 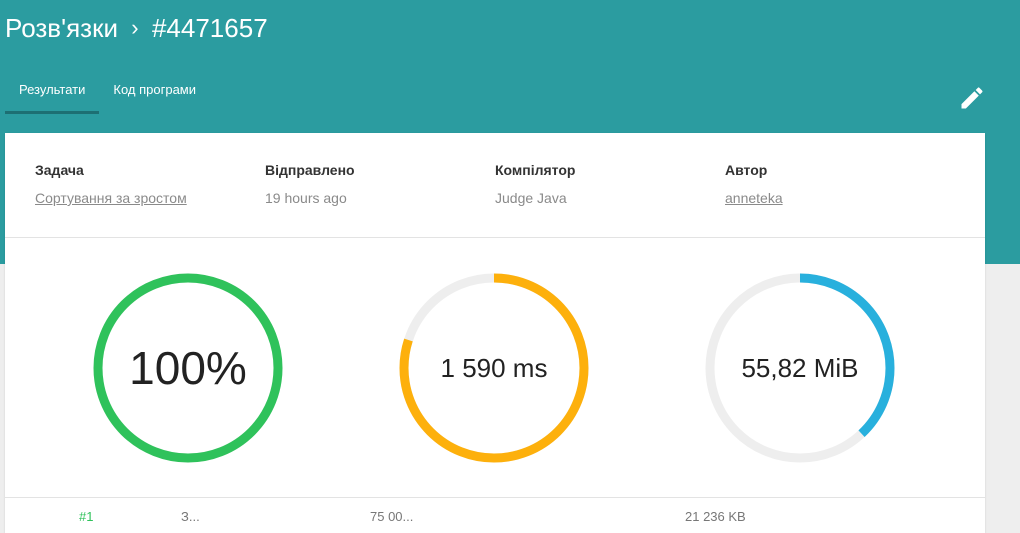 I want to click on pencil-icon, so click(x=972, y=98).